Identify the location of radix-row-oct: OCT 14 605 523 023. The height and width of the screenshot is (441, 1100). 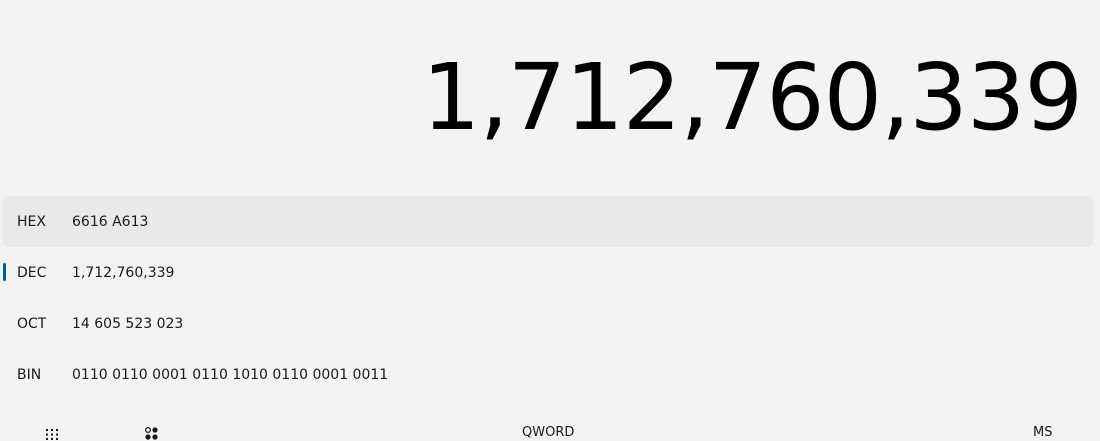
(548, 323).